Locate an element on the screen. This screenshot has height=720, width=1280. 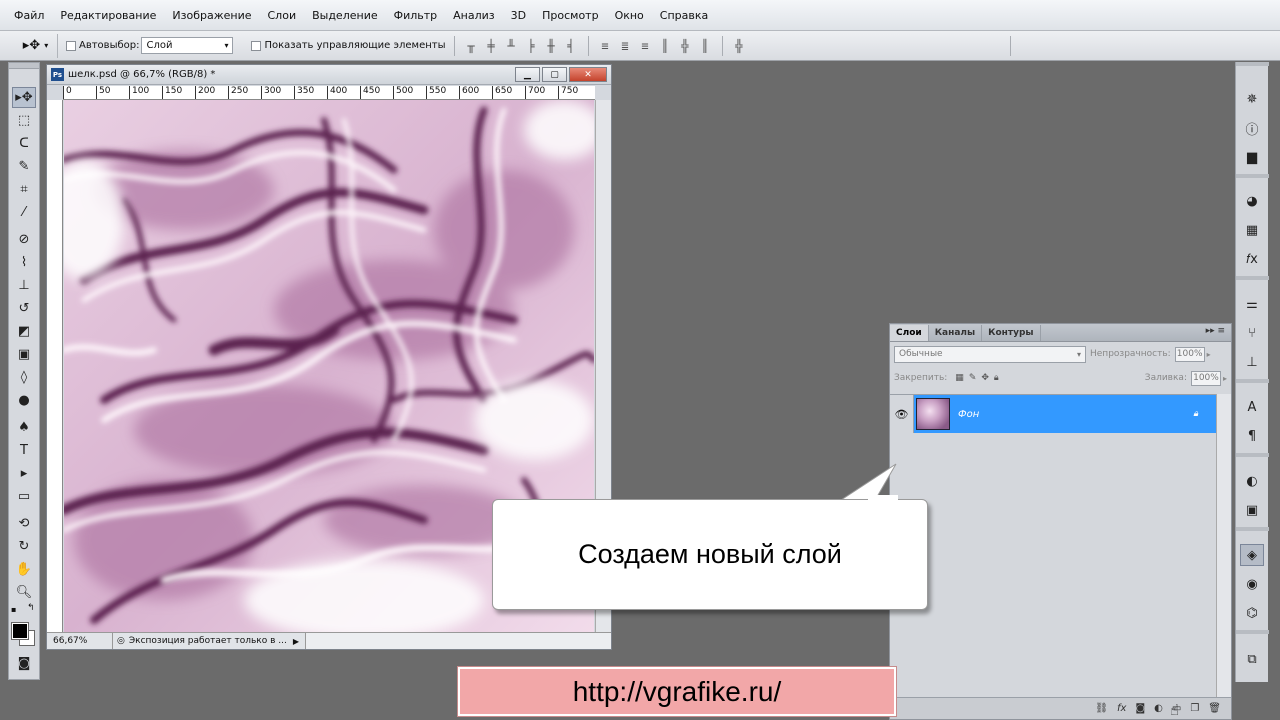
adjustments-icon: ⚌ is located at coordinates (1252, 304).